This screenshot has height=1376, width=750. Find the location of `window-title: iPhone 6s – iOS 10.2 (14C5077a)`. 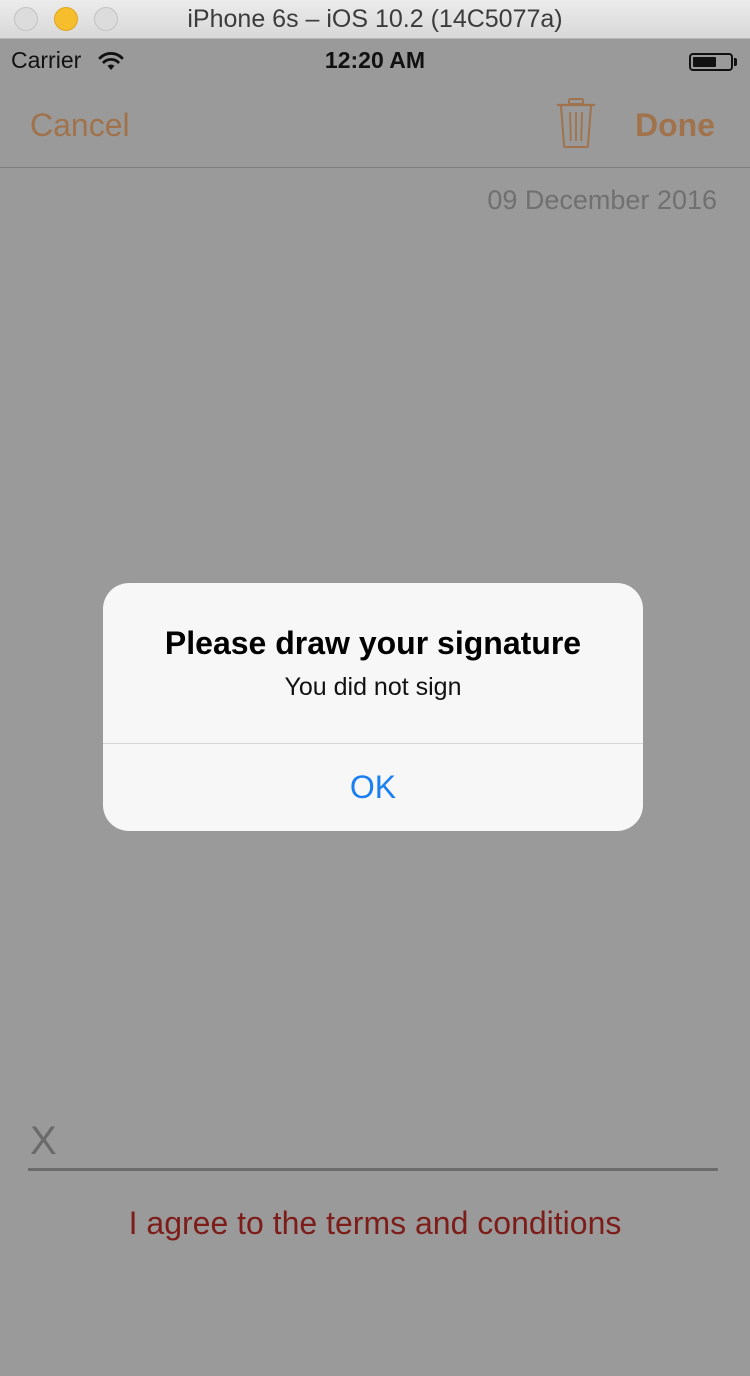

window-title: iPhone 6s – iOS 10.2 (14C5077a) is located at coordinates (375, 19).